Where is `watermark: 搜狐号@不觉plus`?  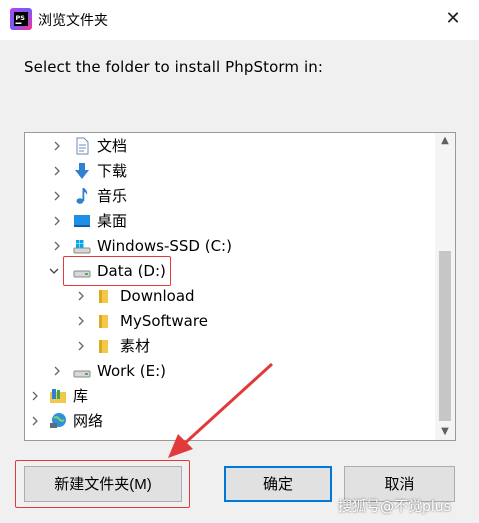
watermark: 搜狐号@不觉plus is located at coordinates (394, 507).